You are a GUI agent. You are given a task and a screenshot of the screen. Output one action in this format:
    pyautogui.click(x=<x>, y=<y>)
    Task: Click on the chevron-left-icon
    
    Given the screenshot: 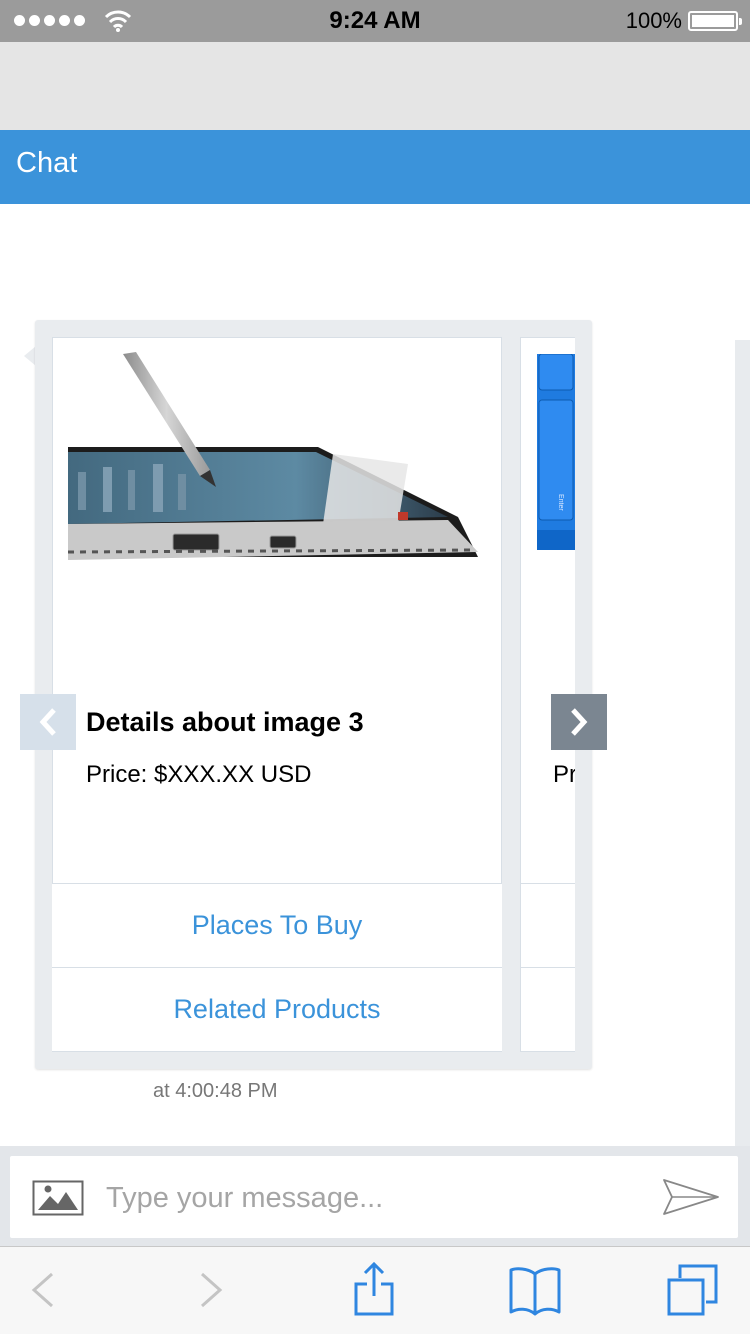 What is the action you would take?
    pyautogui.click(x=47, y=722)
    